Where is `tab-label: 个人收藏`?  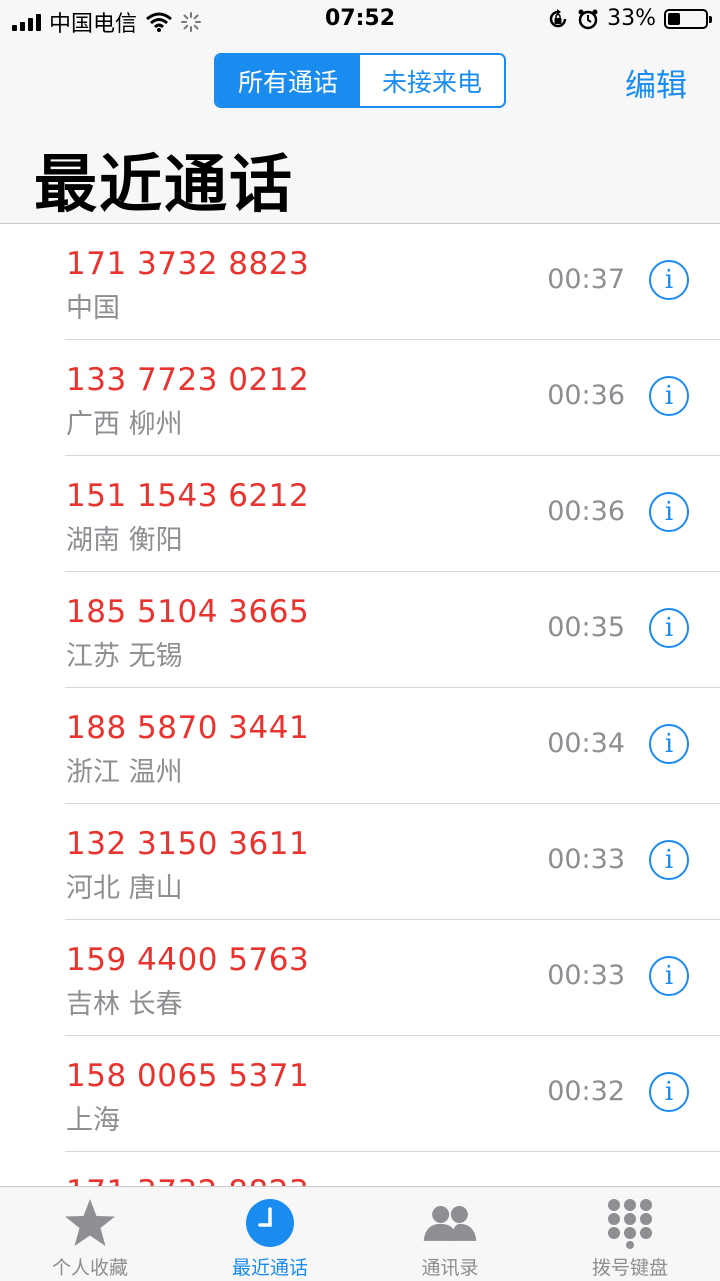 tab-label: 个人收藏 is located at coordinates (89, 1268).